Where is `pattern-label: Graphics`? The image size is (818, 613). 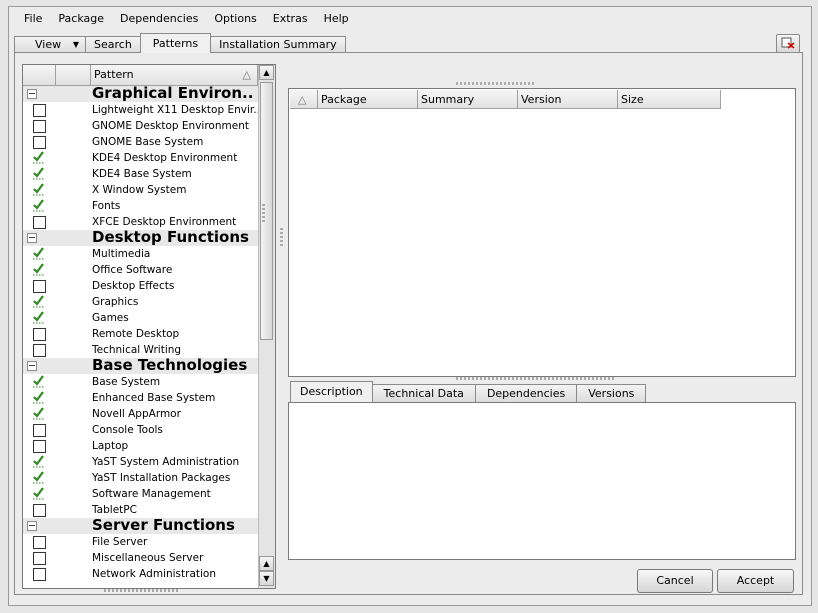 pattern-label: Graphics is located at coordinates (115, 302).